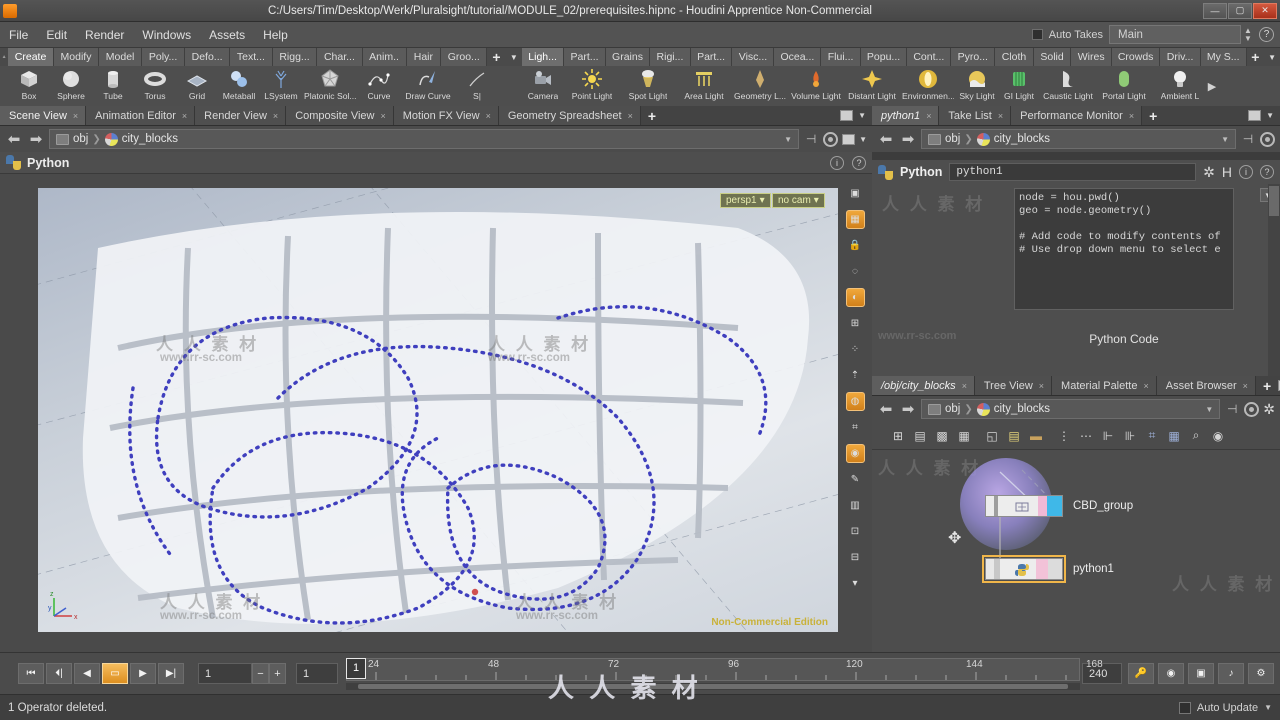 This screenshot has height=720, width=1280. I want to click on shelf-tab-cloth: Cloth, so click(1014, 57).